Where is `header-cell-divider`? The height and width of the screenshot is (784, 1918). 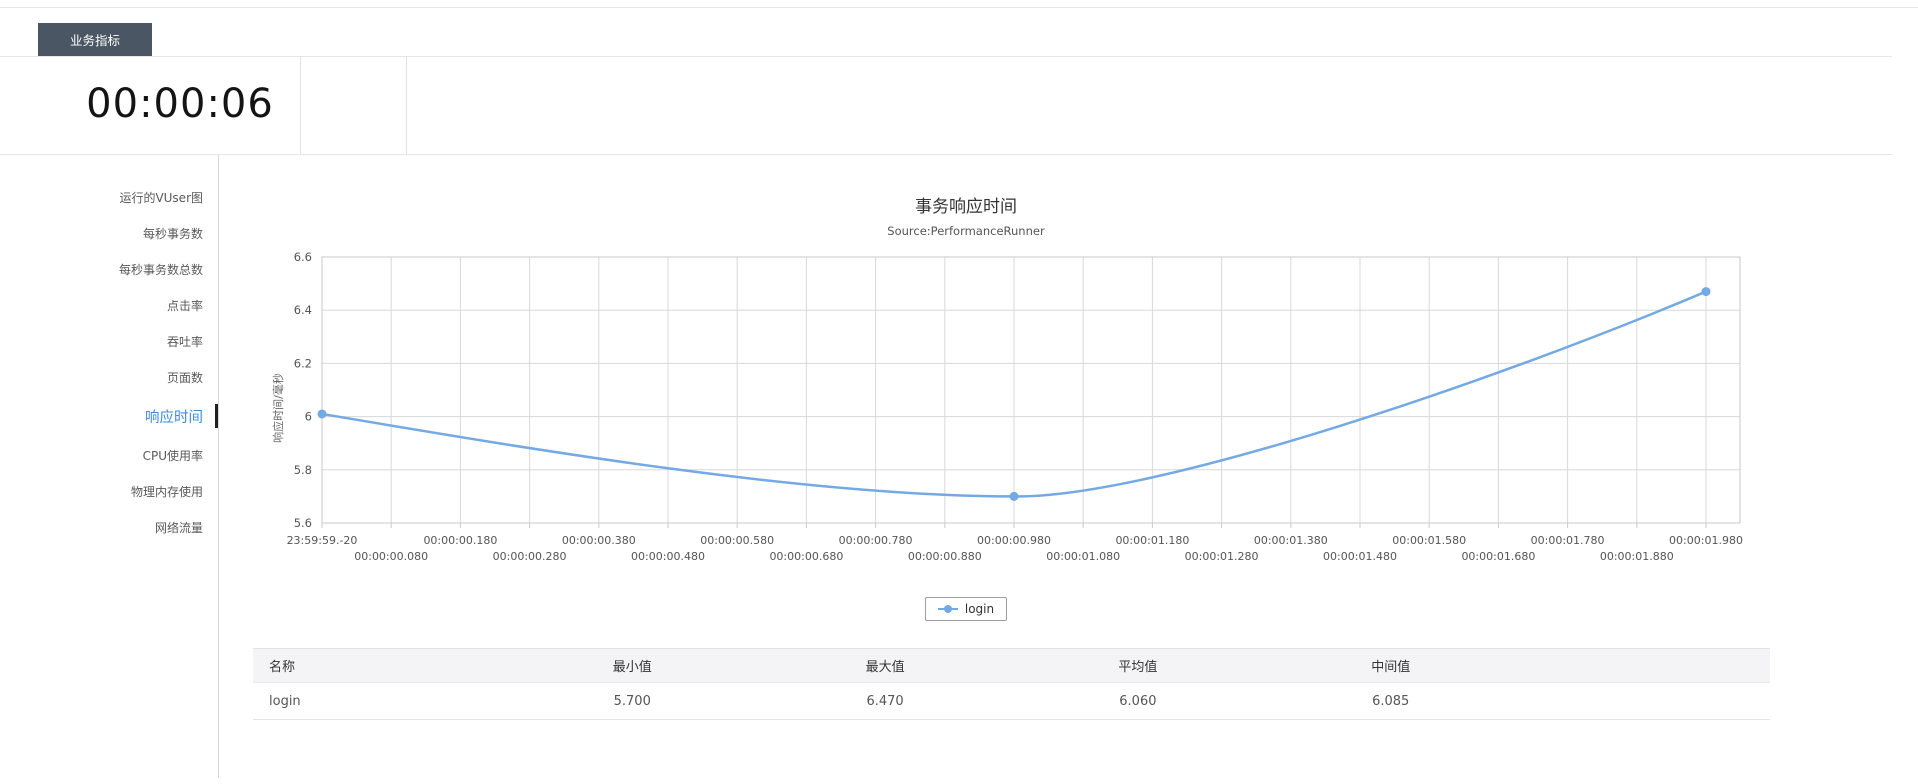 header-cell-divider is located at coordinates (406, 105).